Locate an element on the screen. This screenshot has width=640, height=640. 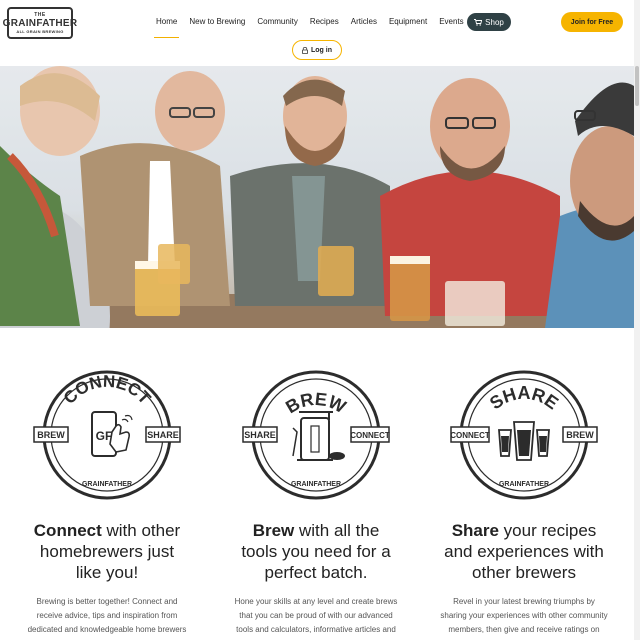
join-for-free-button: Join for Free is located at coordinates (592, 22).